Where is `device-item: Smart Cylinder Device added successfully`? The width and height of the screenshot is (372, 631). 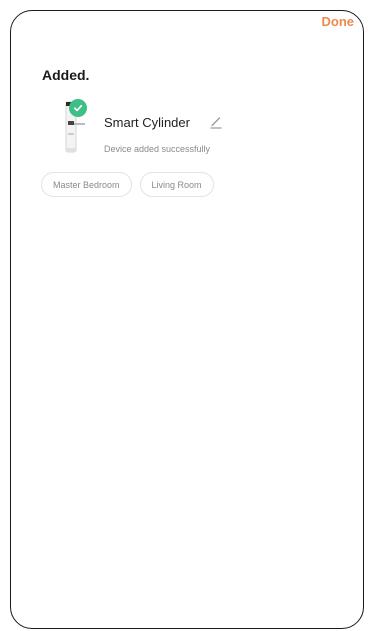 device-item: Smart Cylinder Device added successfully is located at coordinates (200, 129).